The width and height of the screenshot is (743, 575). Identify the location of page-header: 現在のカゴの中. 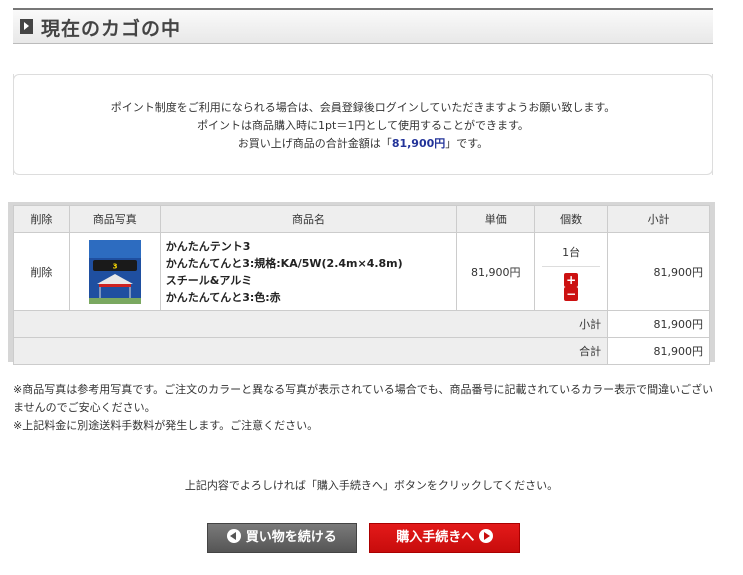
(363, 26).